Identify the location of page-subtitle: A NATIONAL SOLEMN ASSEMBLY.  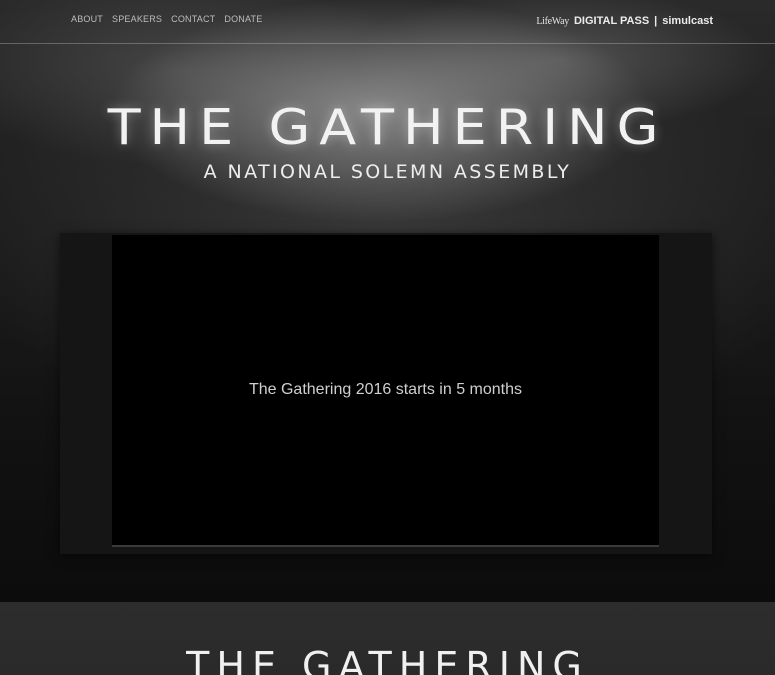
(387, 172).